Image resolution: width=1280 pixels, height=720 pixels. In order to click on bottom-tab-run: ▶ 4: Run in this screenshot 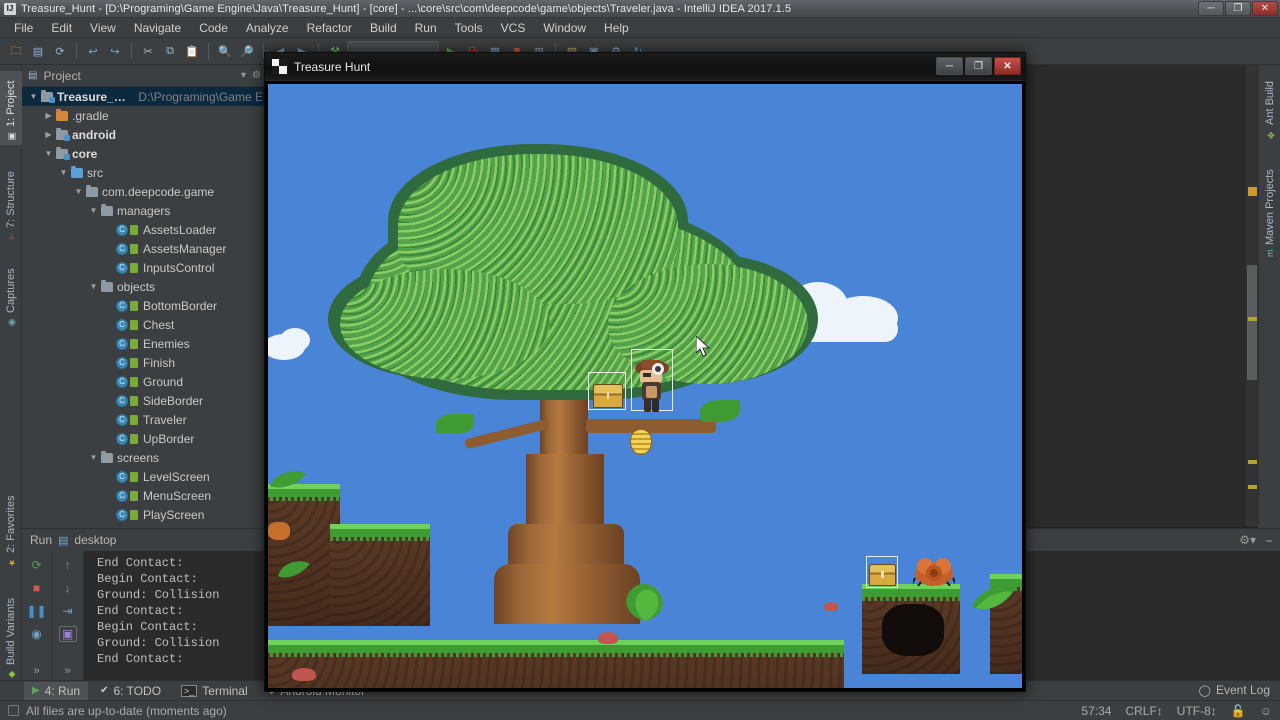, I will do `click(56, 690)`.